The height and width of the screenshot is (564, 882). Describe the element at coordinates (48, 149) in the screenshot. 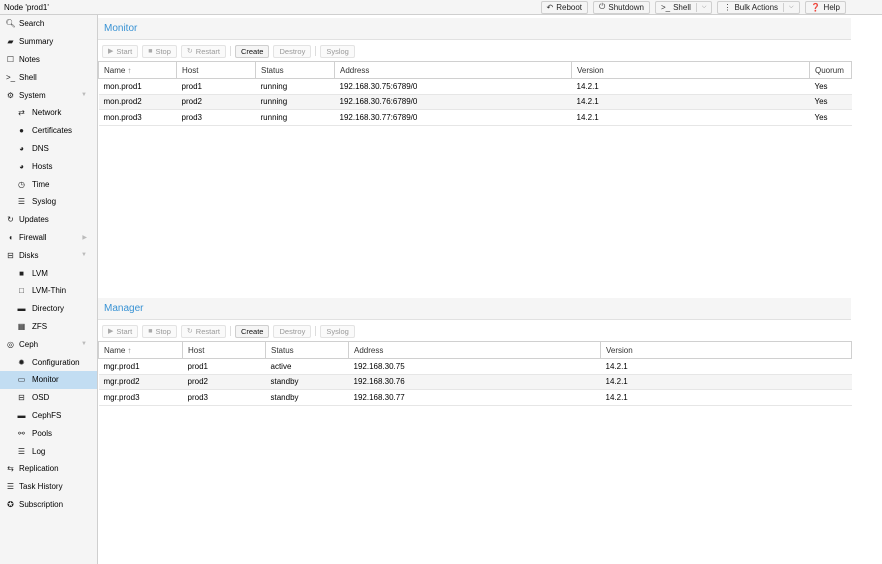

I see `sidebar-item-dns: ◕ DNS` at that location.